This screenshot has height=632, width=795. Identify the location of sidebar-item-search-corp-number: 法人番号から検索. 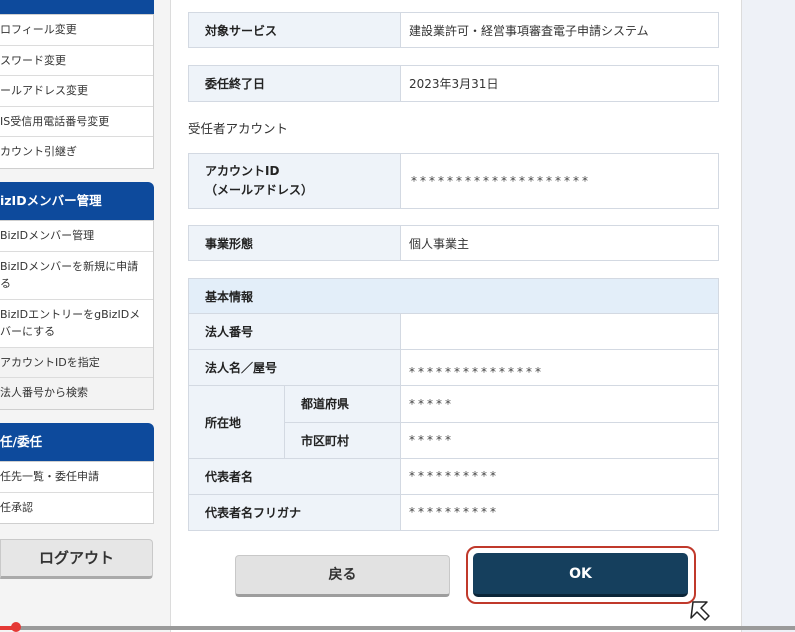
(76, 393).